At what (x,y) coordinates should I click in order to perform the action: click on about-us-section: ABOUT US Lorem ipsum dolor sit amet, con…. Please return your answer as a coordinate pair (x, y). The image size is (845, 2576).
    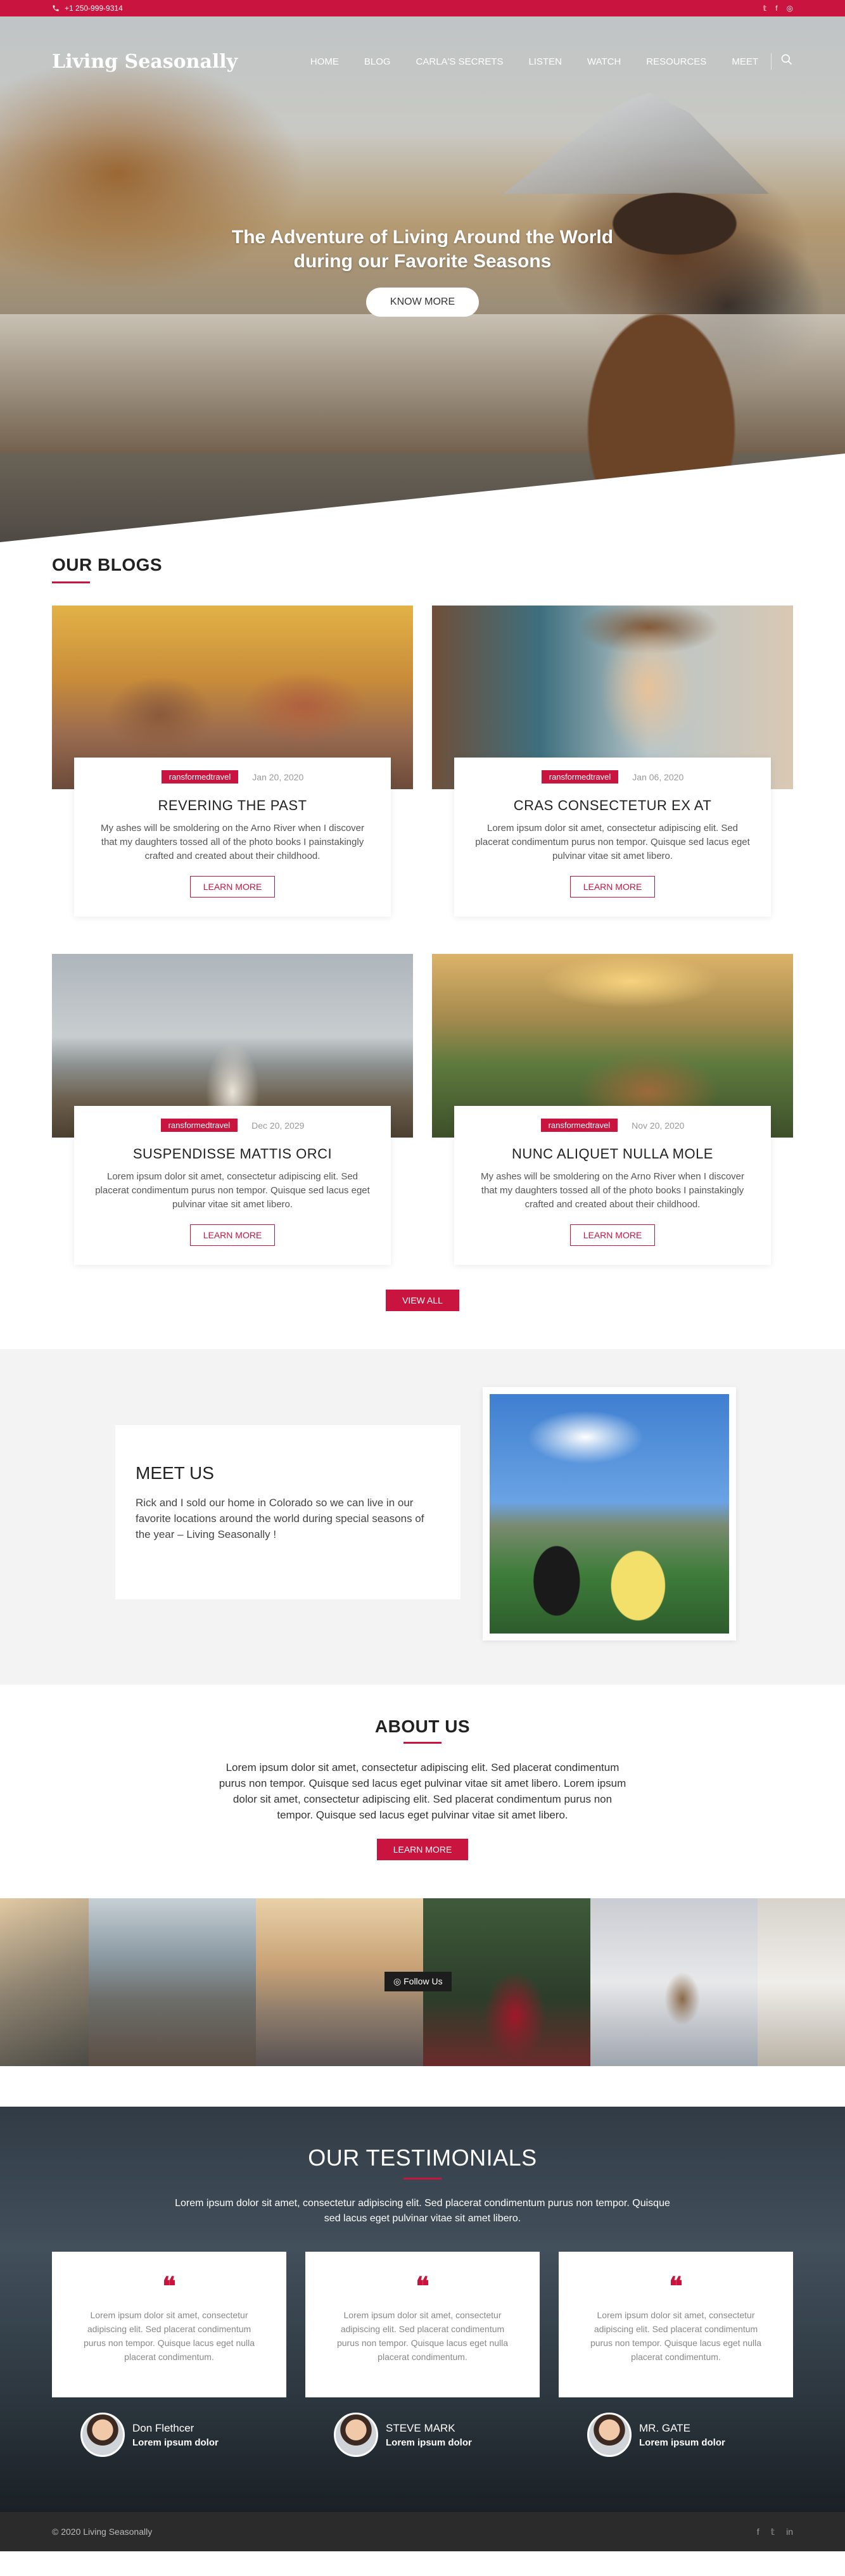
    Looking at the image, I should click on (422, 1791).